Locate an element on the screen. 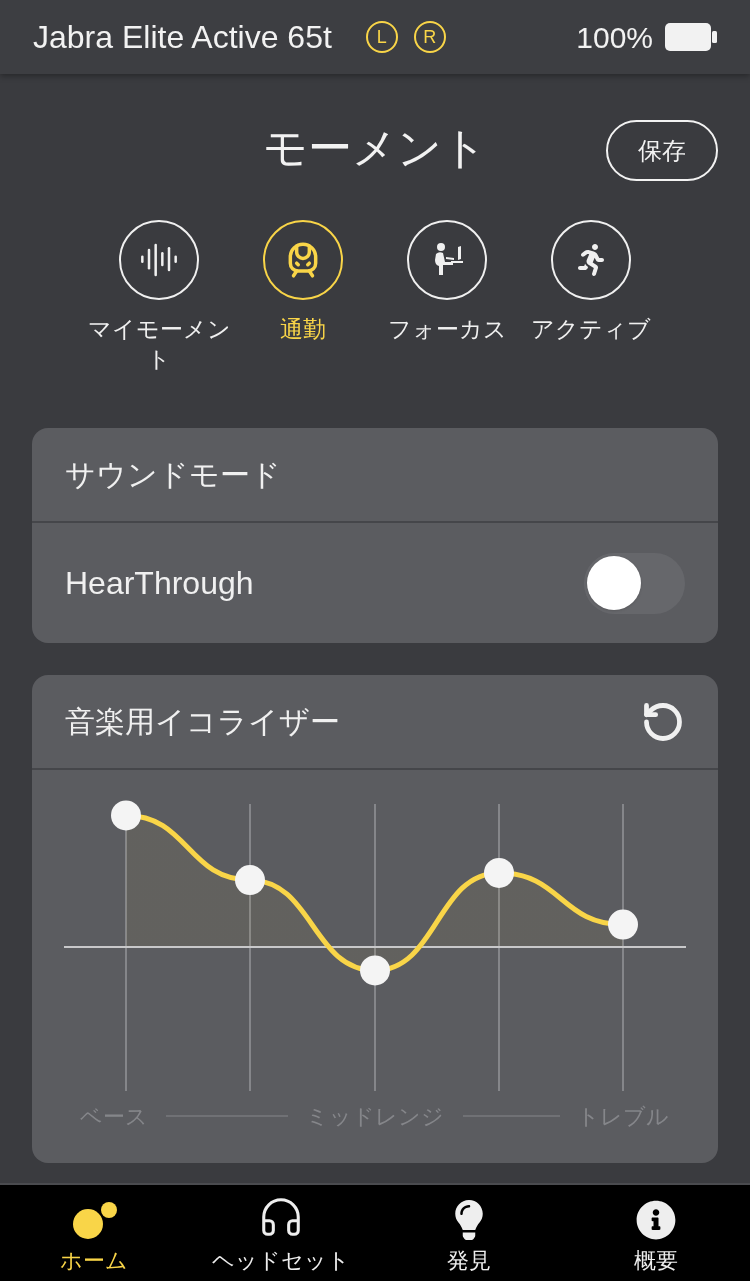 This screenshot has height=1281, width=750. moment-label: 通勤 is located at coordinates (303, 329).